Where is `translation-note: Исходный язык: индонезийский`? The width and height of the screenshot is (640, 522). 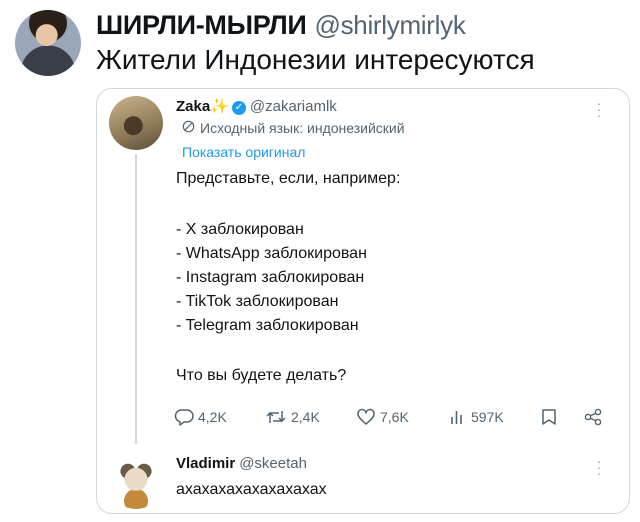 translation-note: Исходный язык: индонезийский is located at coordinates (293, 128).